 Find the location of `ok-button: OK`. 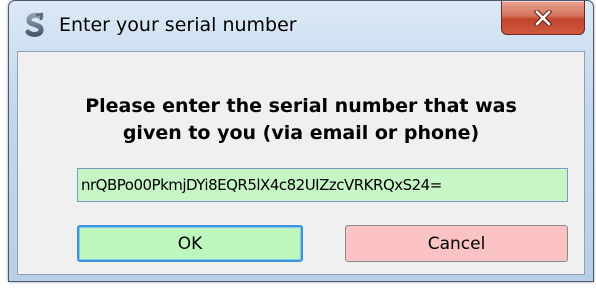

ok-button: OK is located at coordinates (190, 243).